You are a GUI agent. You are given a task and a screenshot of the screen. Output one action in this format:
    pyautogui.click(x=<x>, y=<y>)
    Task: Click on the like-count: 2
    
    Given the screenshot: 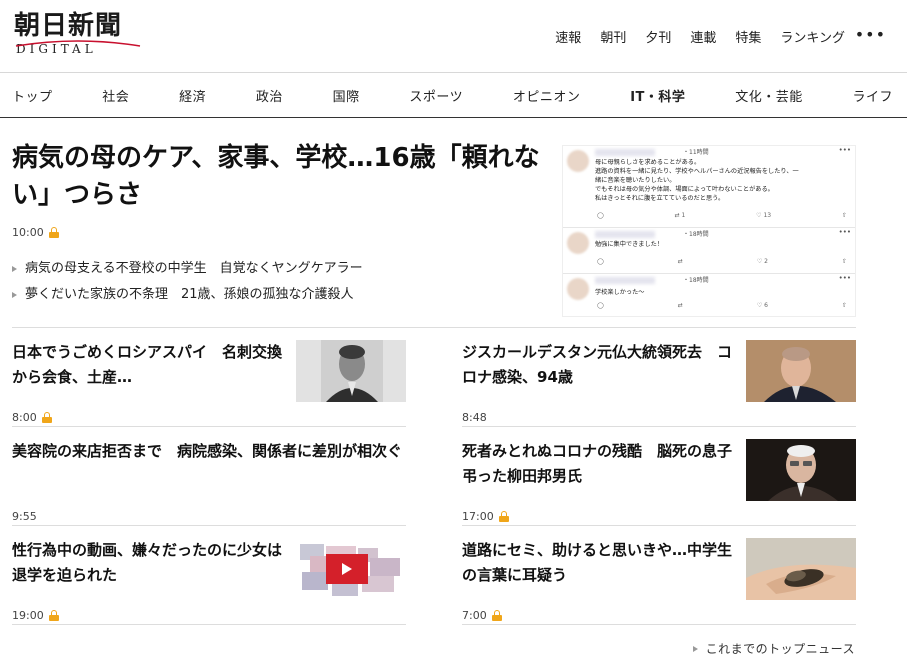 What is the action you would take?
    pyautogui.click(x=766, y=261)
    